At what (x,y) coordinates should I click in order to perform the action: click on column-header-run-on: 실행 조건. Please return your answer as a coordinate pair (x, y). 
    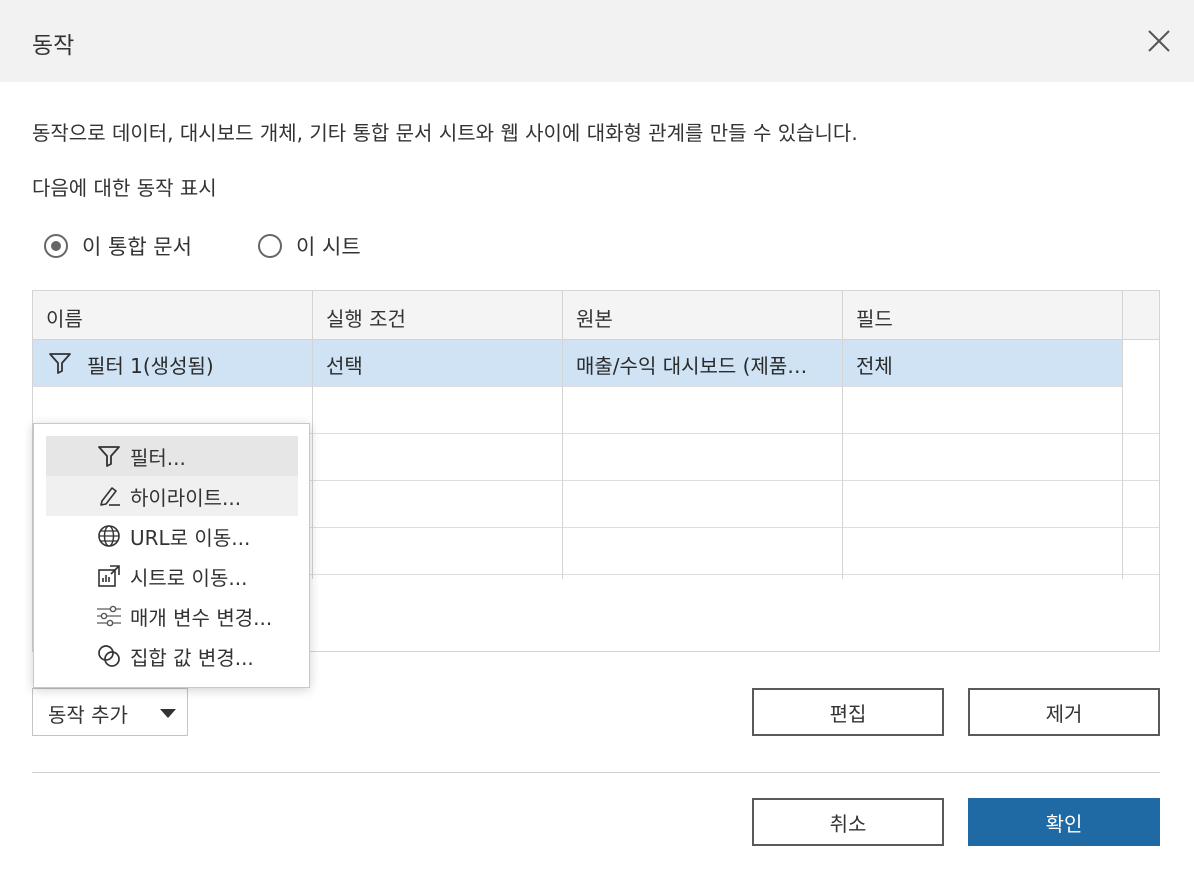
    Looking at the image, I should click on (366, 317).